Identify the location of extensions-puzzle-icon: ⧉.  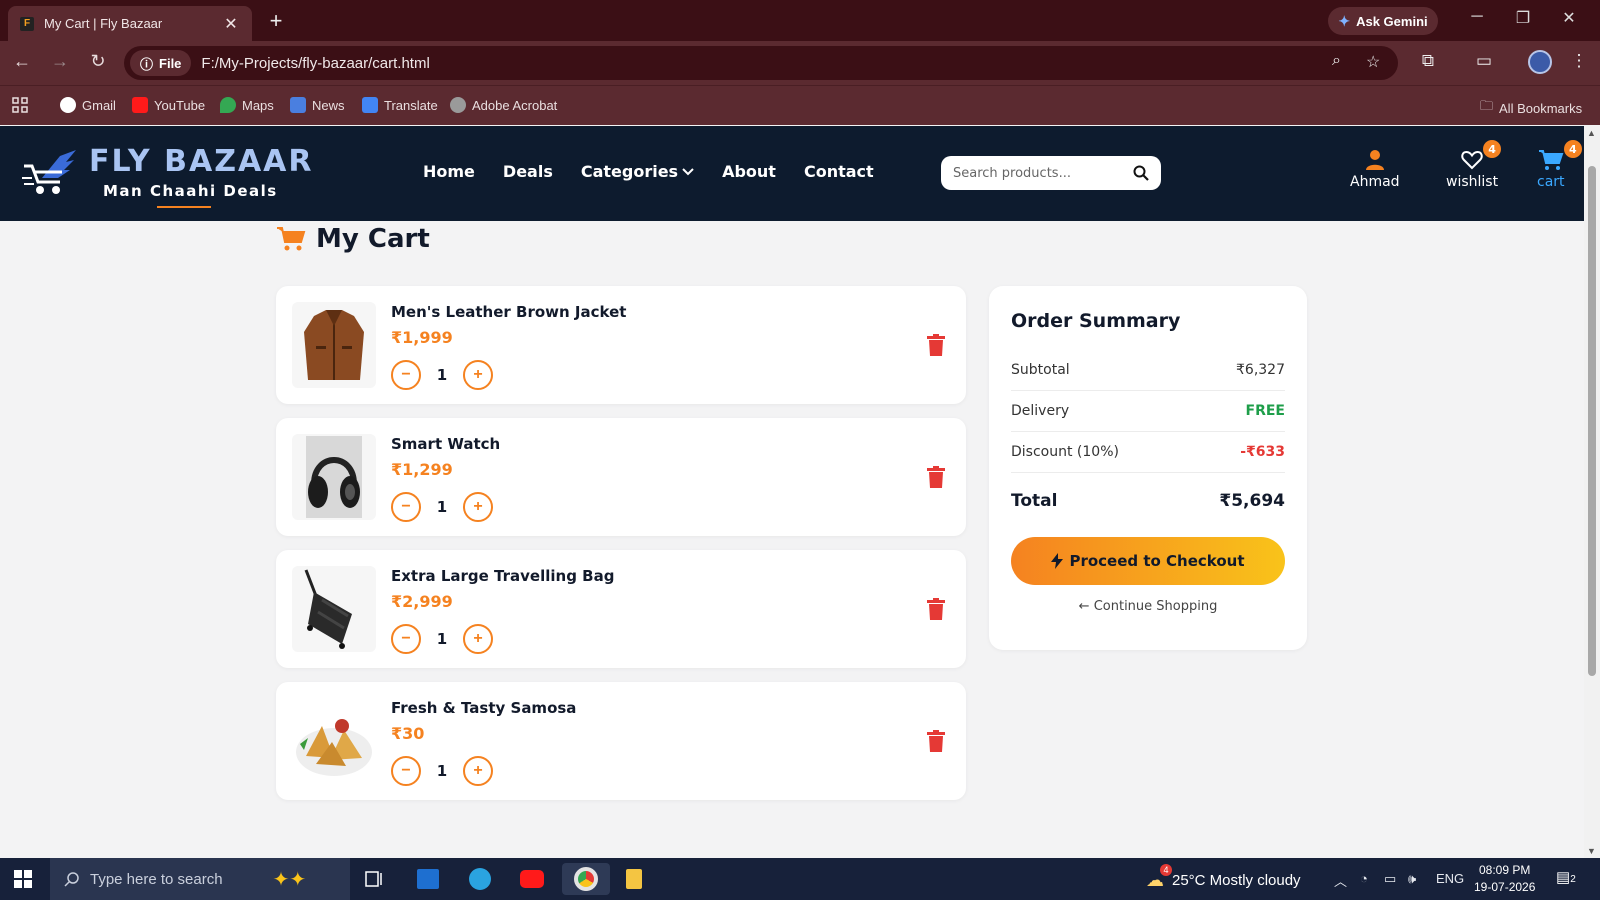
(1428, 61).